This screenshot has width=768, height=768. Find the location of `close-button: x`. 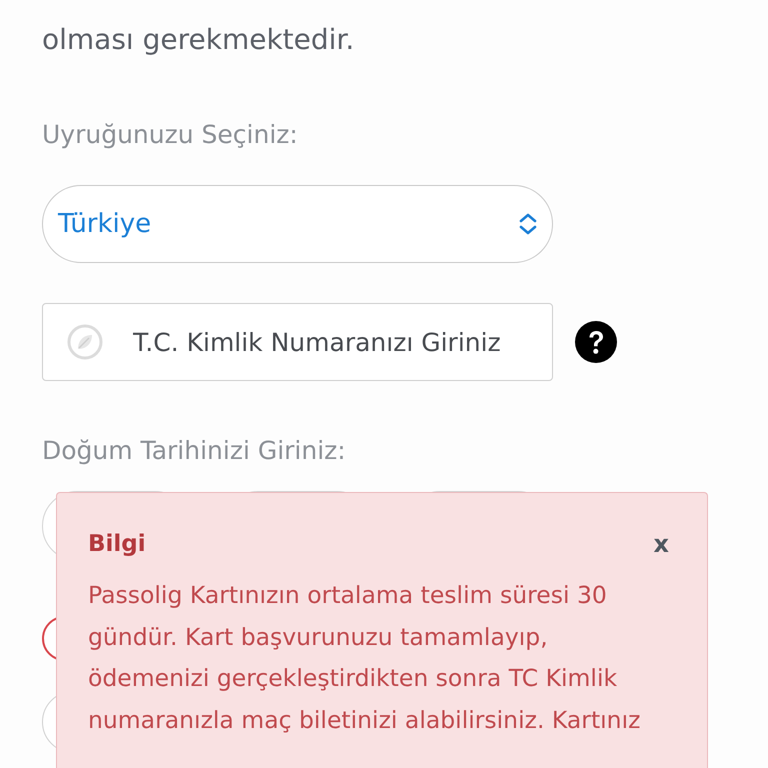

close-button: x is located at coordinates (661, 544).